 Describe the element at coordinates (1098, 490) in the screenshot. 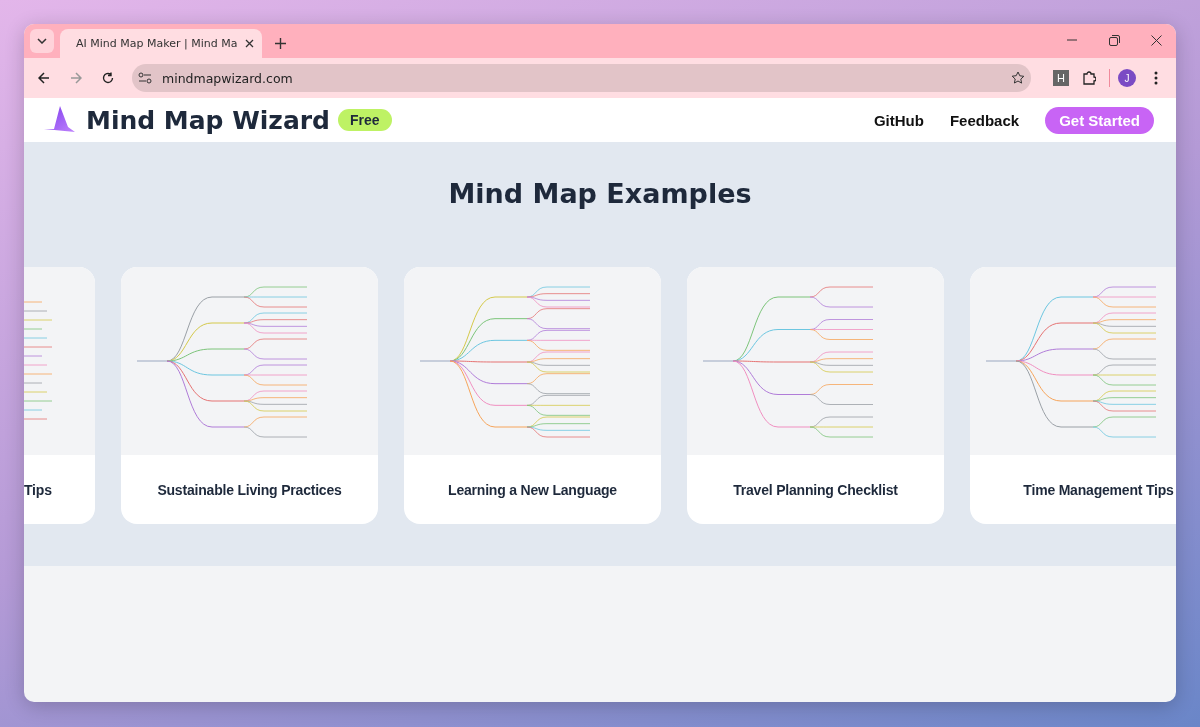

I see `card-title: Time Management Tips` at that location.